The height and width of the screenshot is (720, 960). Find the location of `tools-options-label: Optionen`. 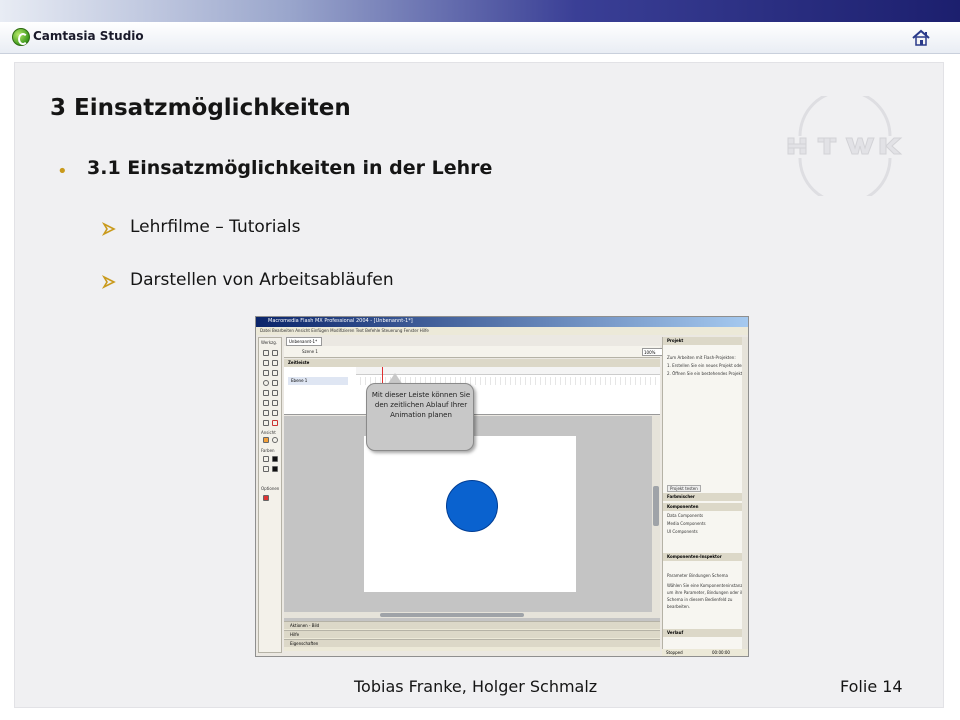

tools-options-label: Optionen is located at coordinates (270, 488).